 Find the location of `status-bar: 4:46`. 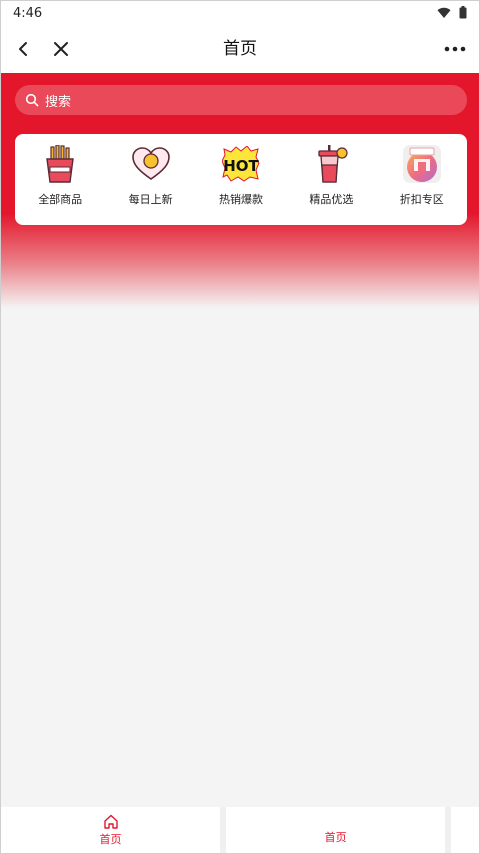

status-bar: 4:46 is located at coordinates (240, 13).